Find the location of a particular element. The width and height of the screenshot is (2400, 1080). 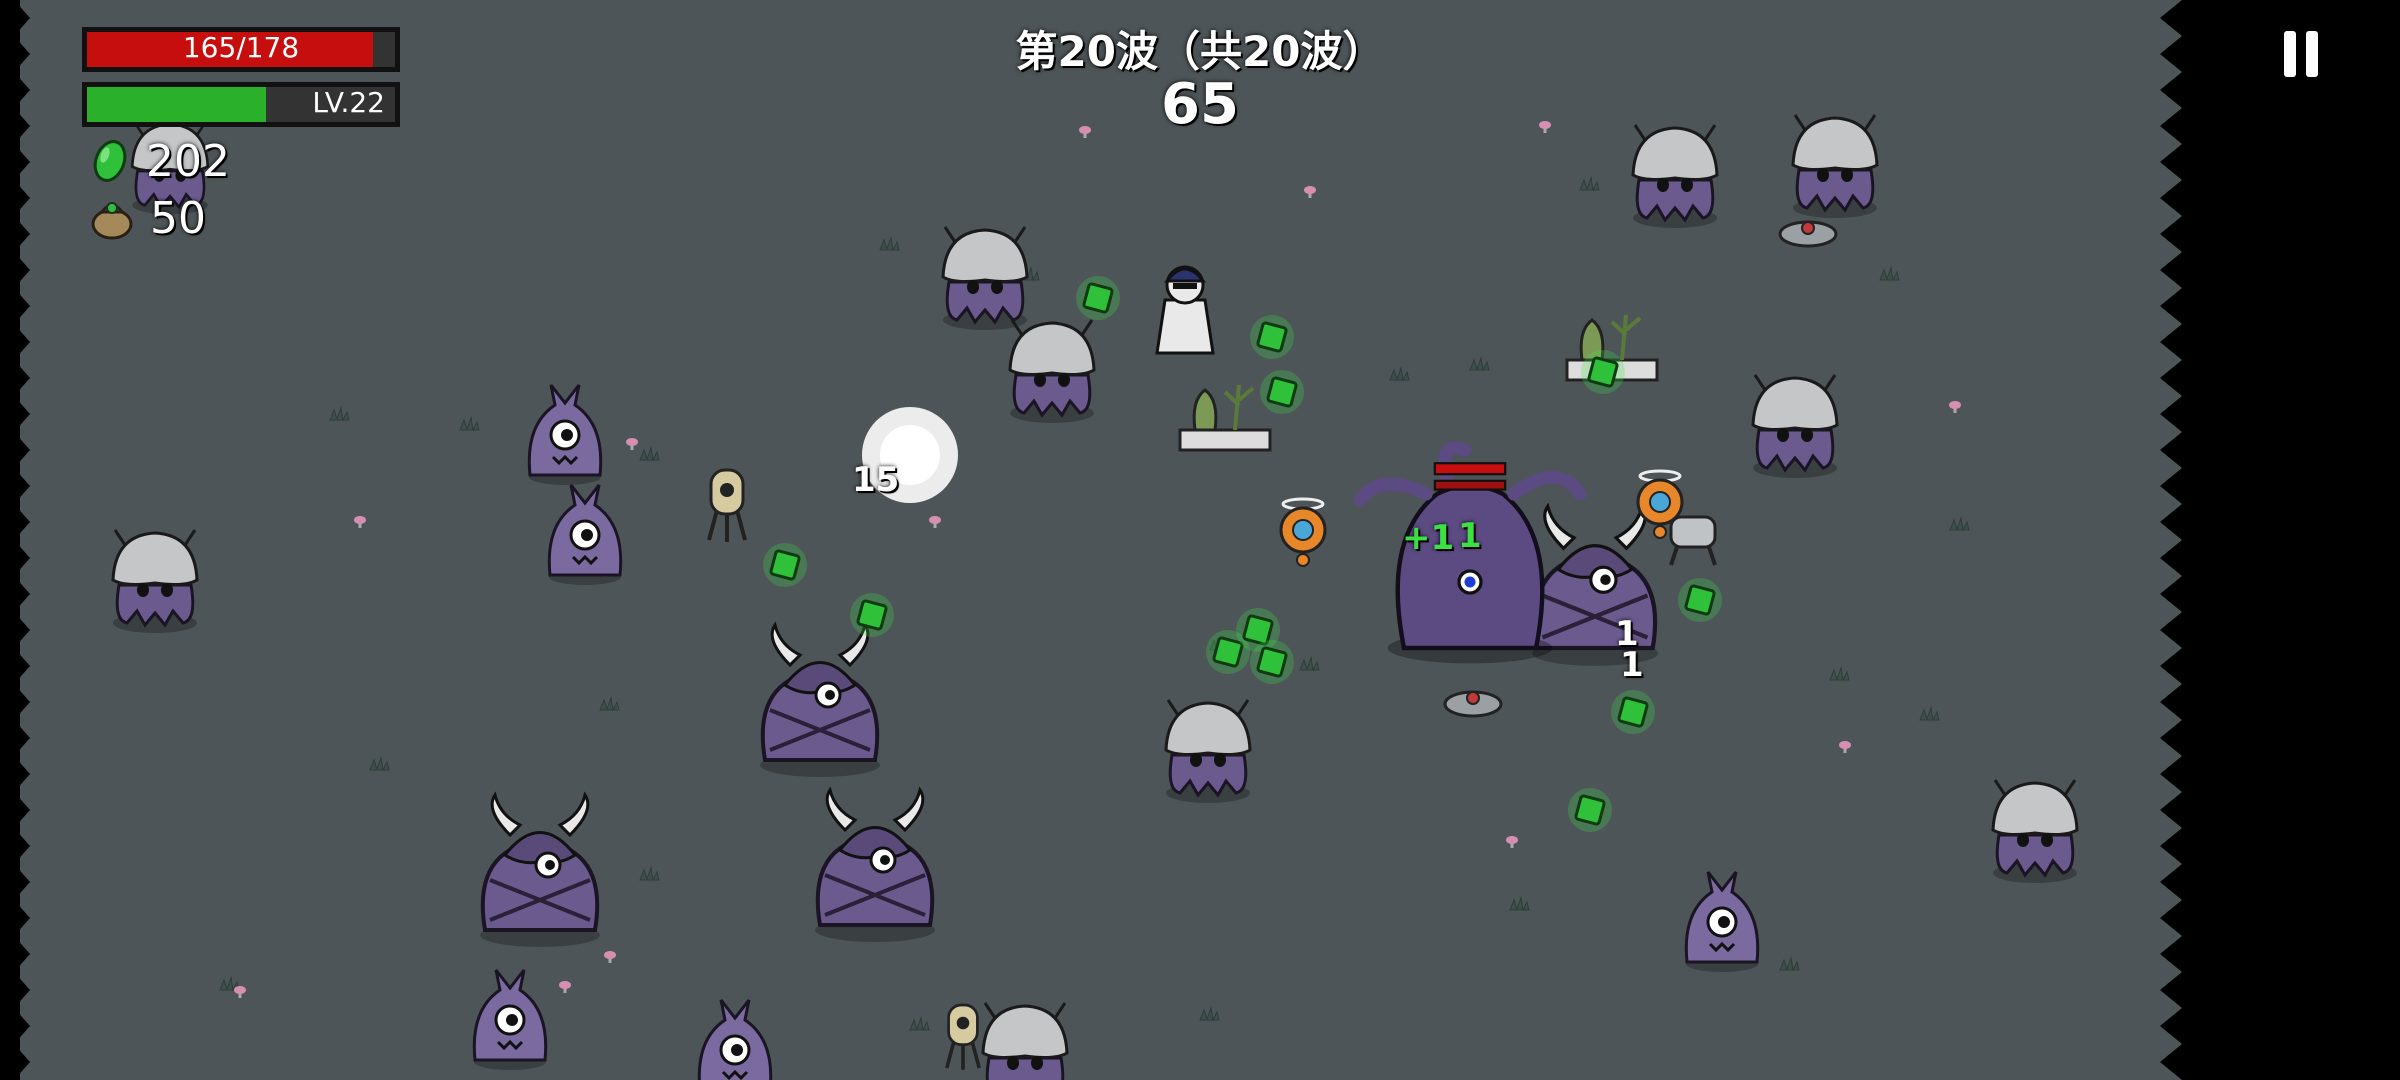

pause-icon-bar is located at coordinates (2312, 54).